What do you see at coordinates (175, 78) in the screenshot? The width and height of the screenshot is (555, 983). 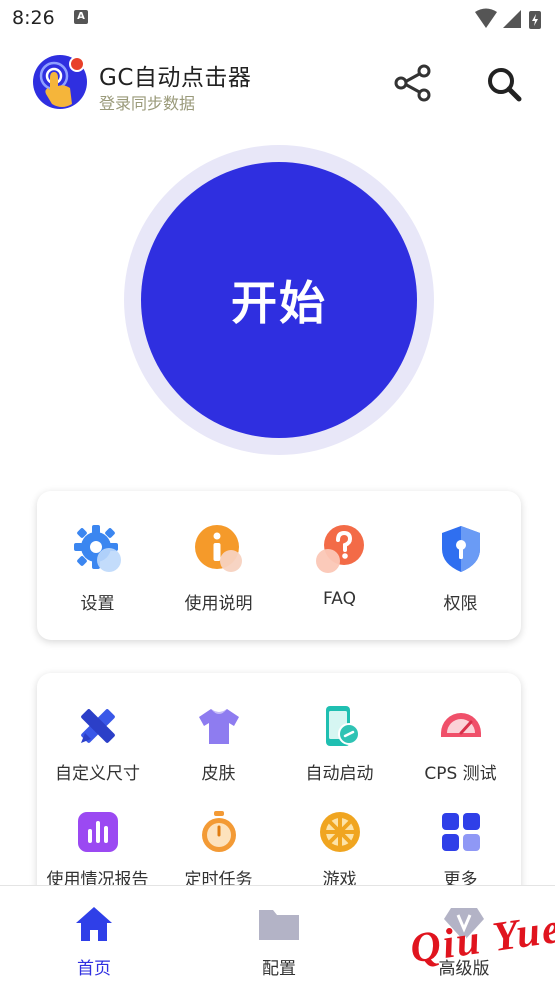 I see `app-title: GC自动点击器` at bounding box center [175, 78].